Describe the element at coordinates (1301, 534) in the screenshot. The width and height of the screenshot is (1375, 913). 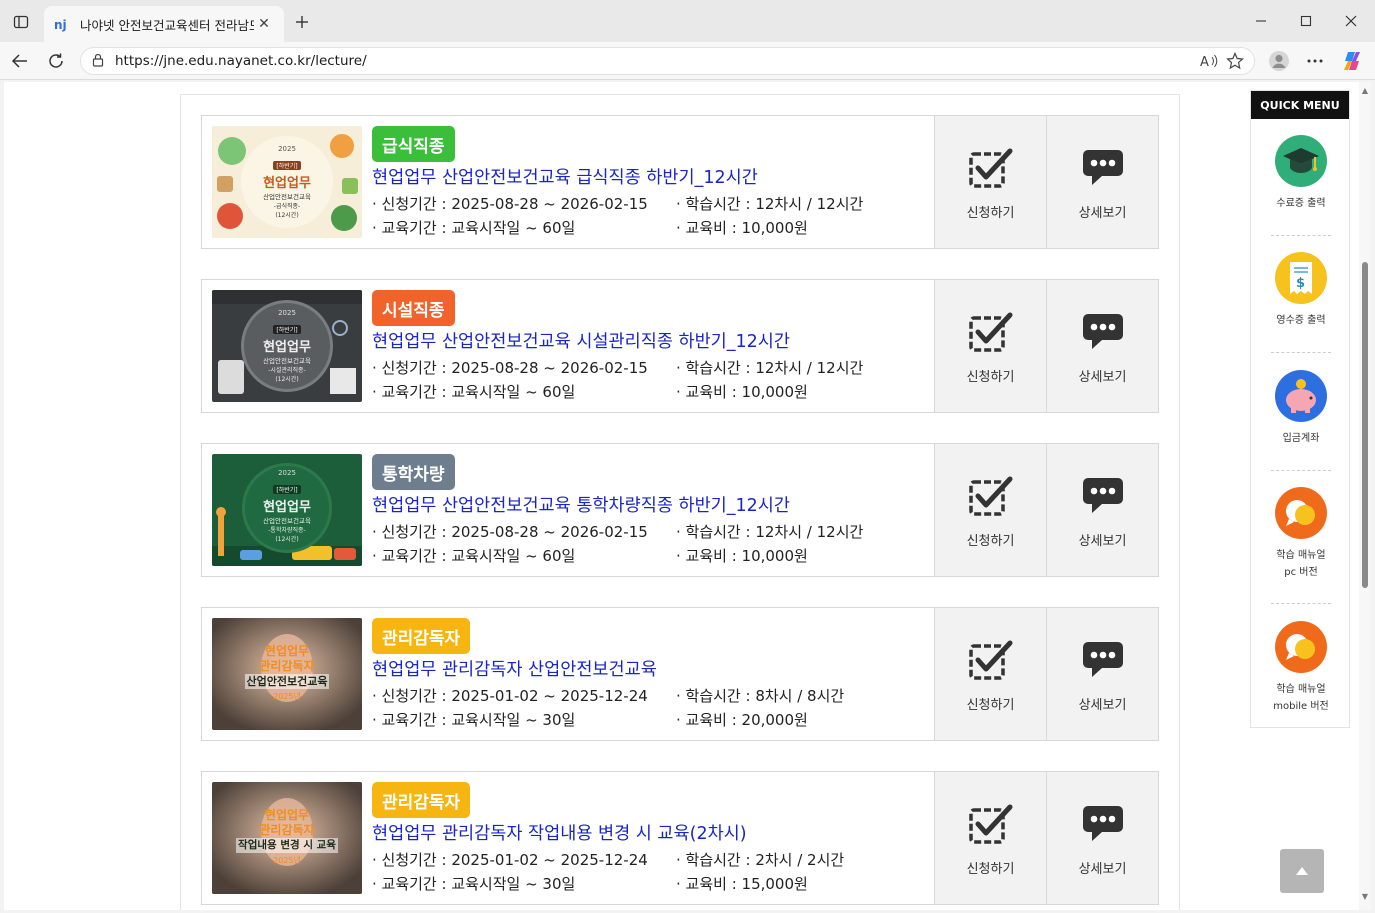
I see `quick-manual-pc: 학습 매뉴얼 pc 버전` at that location.